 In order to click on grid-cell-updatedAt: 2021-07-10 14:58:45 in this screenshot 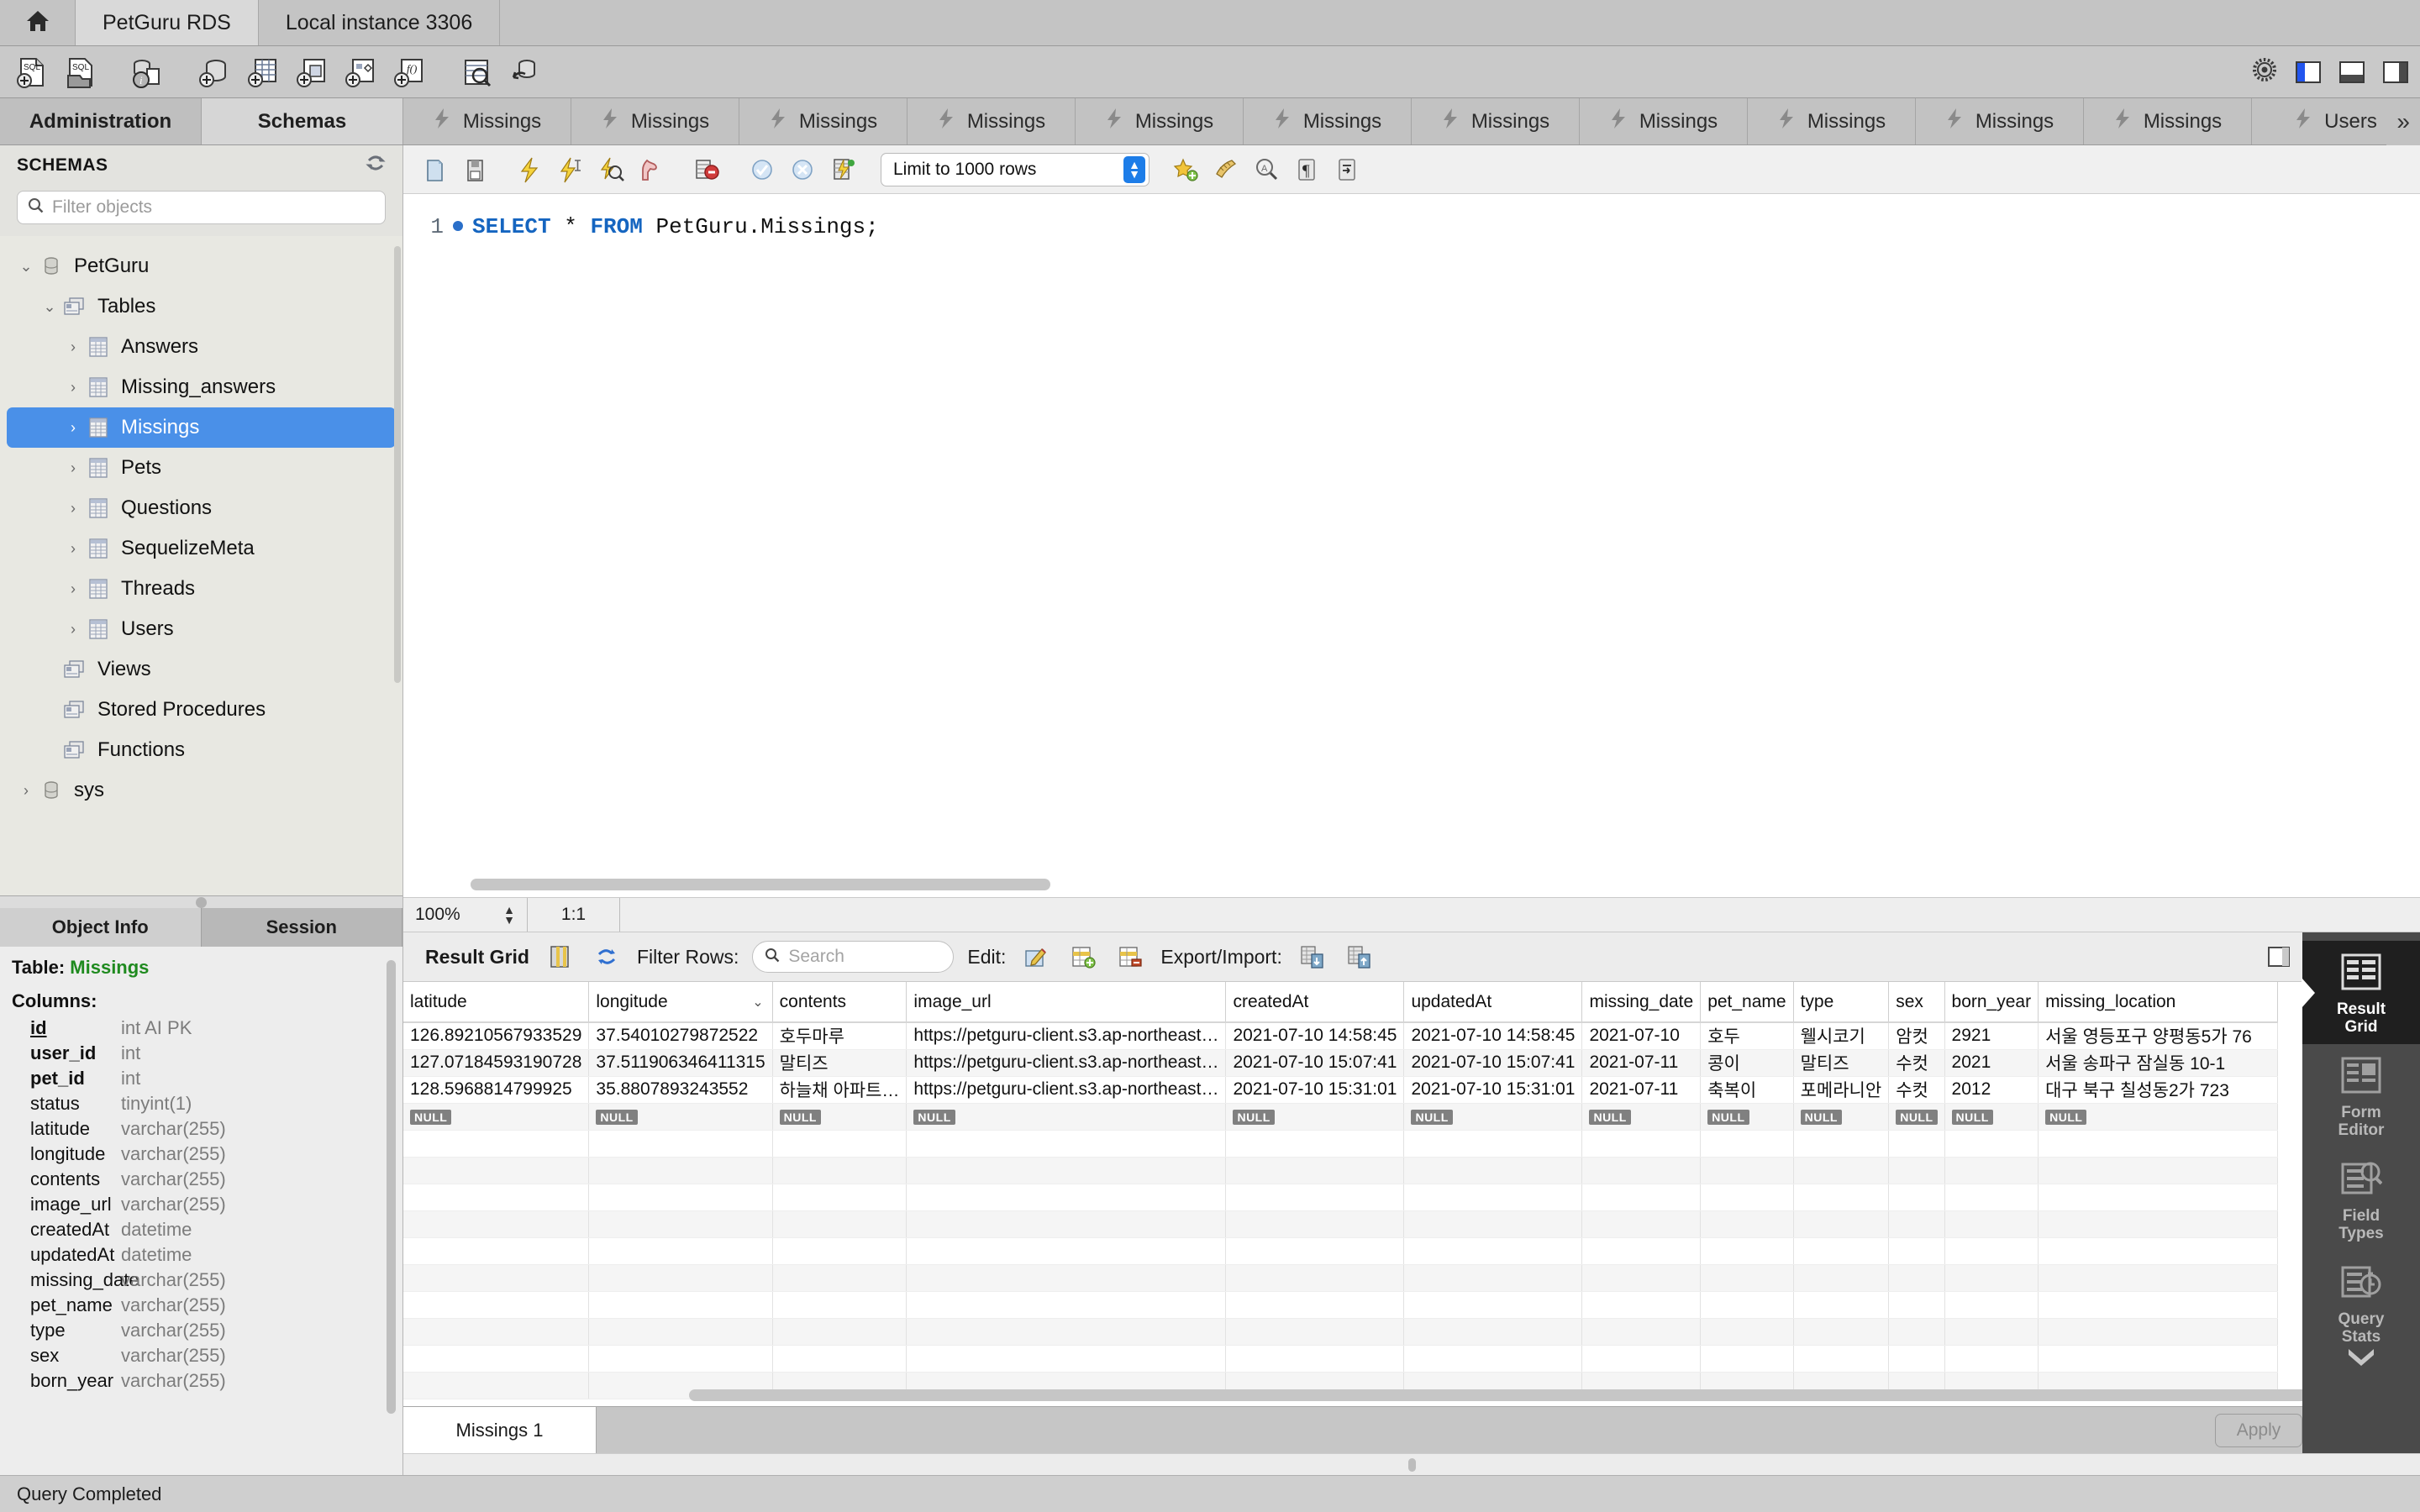, I will do `click(1493, 1036)`.